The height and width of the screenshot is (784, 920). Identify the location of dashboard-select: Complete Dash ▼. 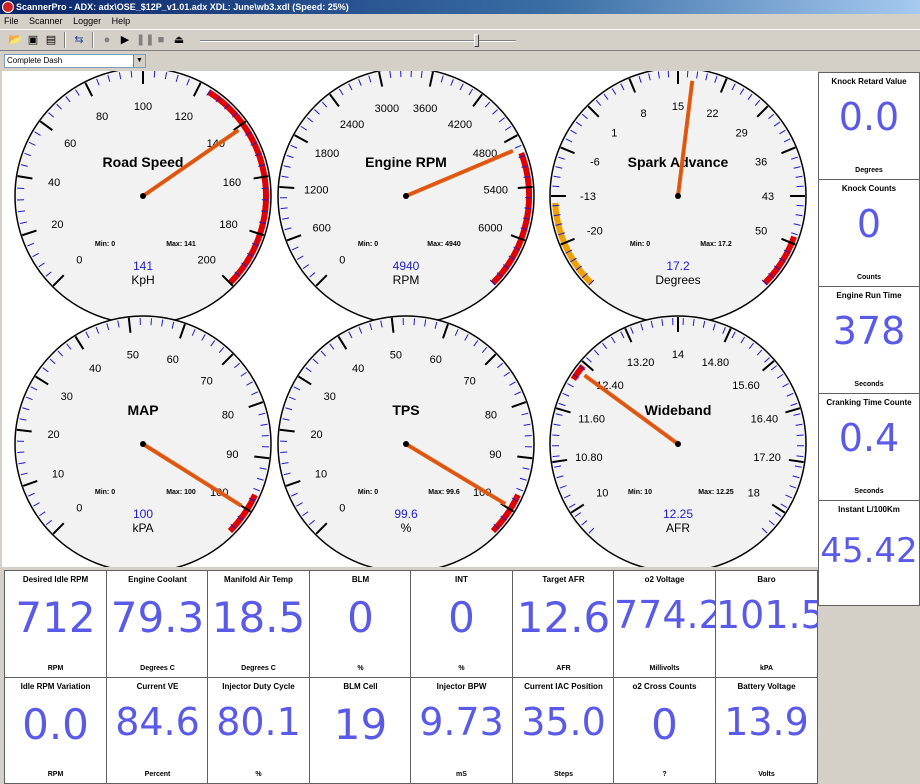
(75, 61).